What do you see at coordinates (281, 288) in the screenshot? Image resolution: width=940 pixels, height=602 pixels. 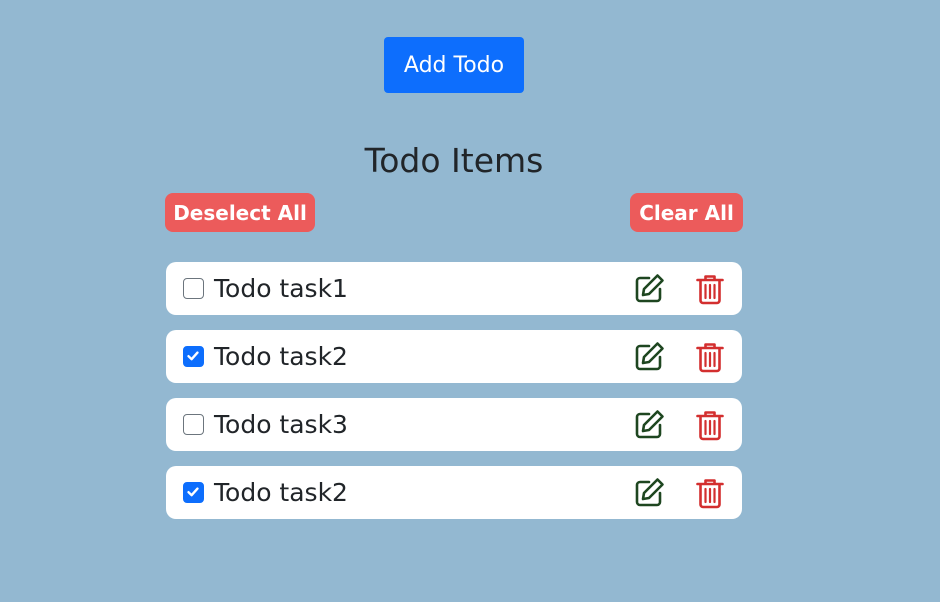 I see `todo-text: Todo task1` at bounding box center [281, 288].